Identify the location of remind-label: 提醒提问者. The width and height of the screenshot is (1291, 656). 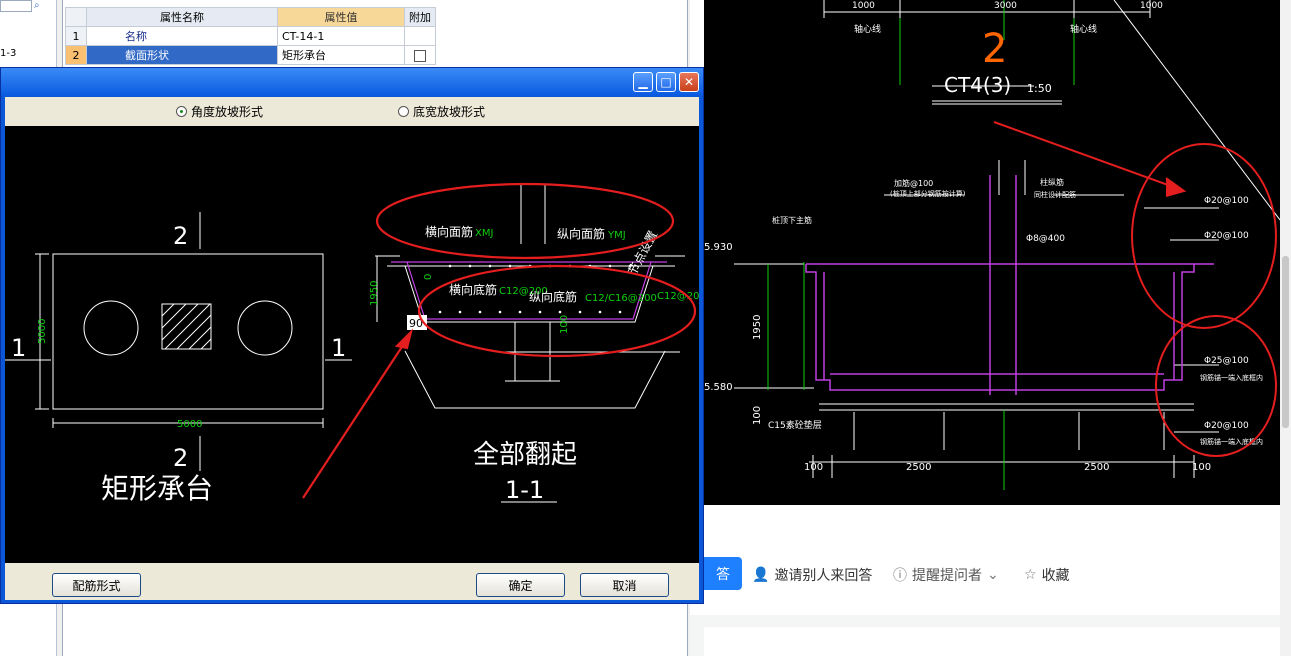
(947, 576).